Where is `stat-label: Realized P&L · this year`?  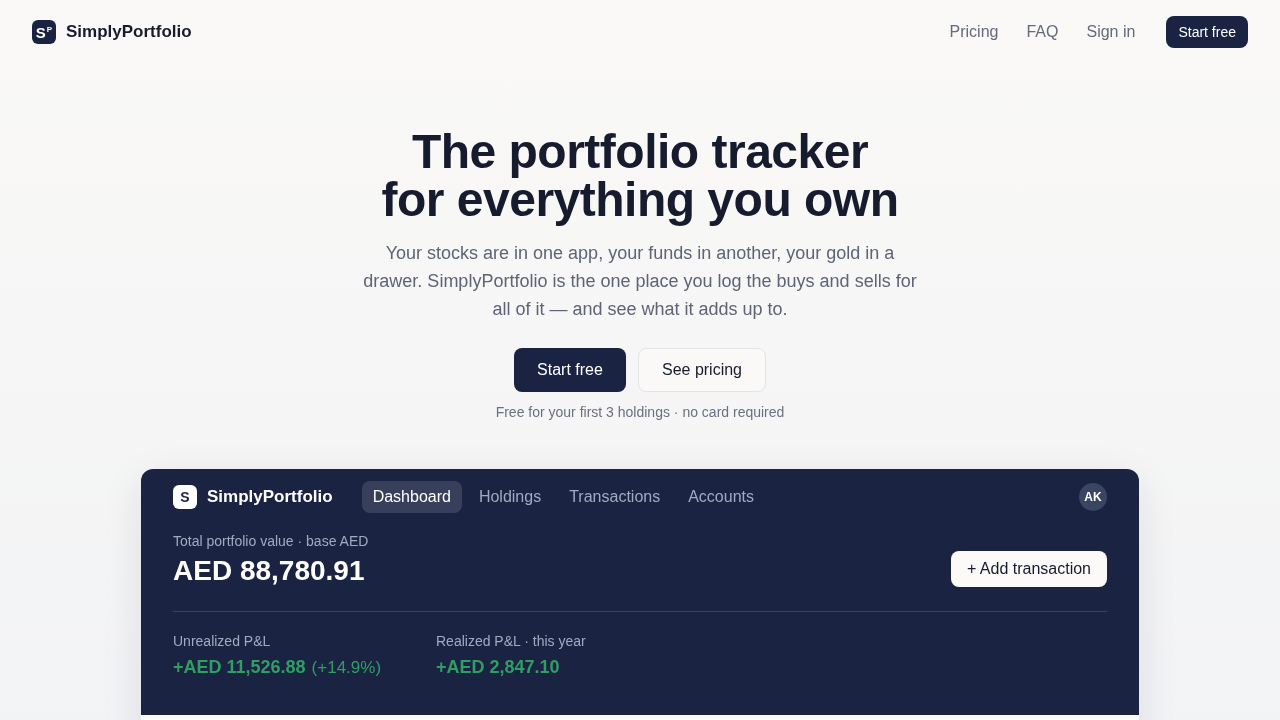 stat-label: Realized P&L · this year is located at coordinates (511, 641).